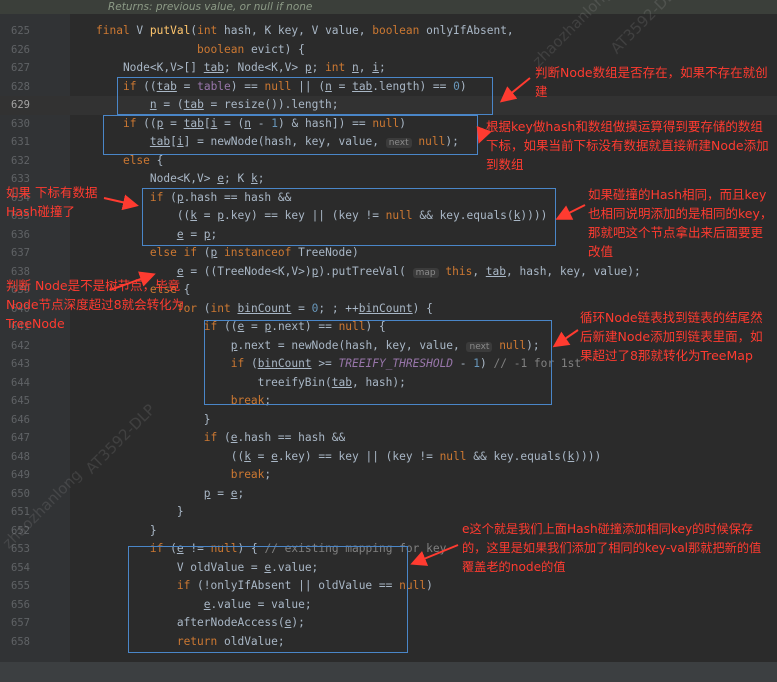 This screenshot has height=682, width=777. I want to click on arrow-index-check, so click(484, 134).